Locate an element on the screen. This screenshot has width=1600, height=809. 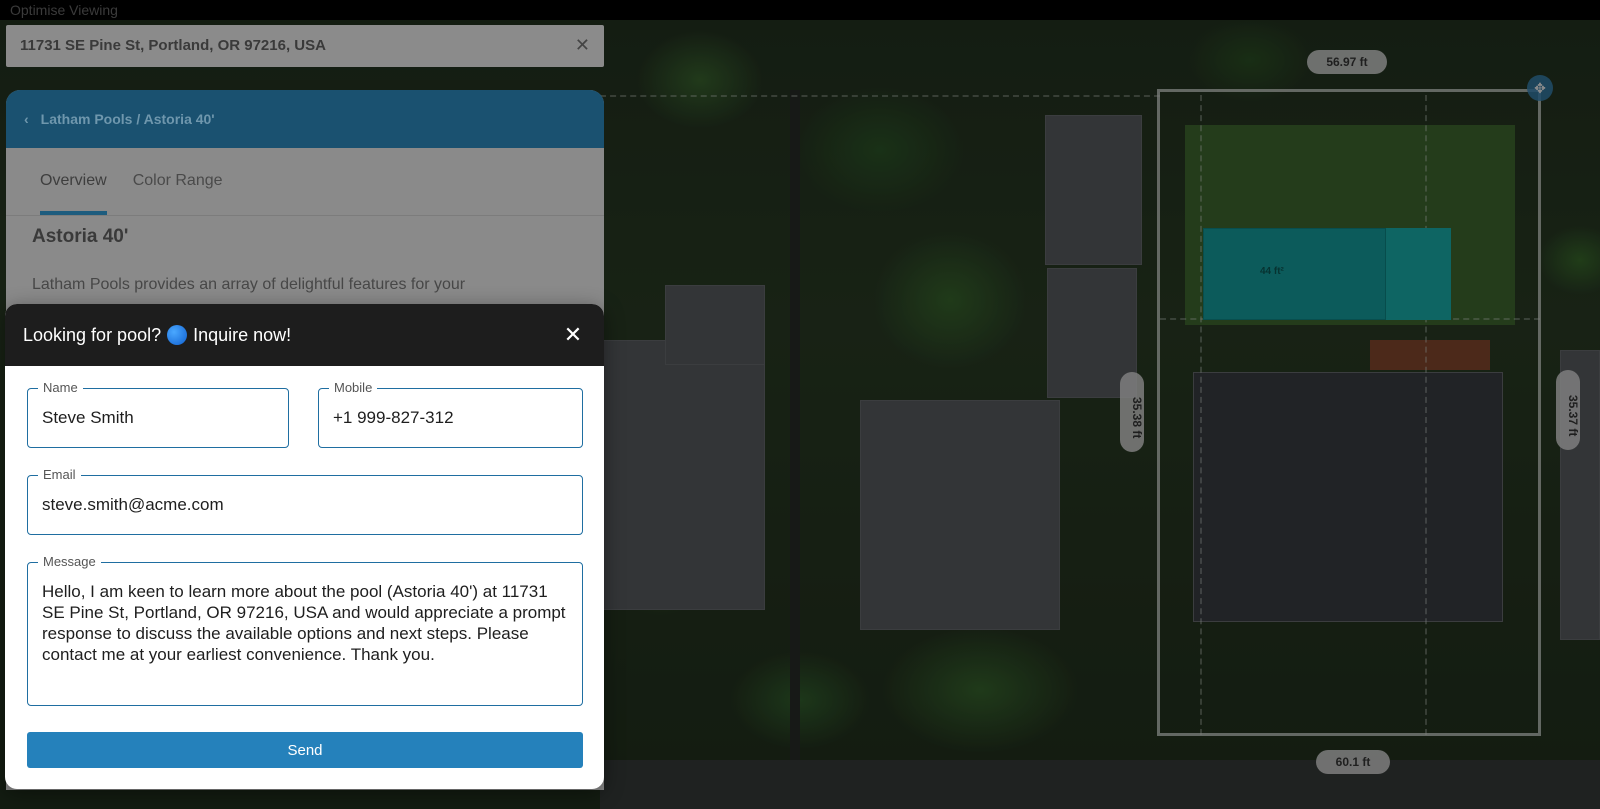
dialog-title-suffix: Inquire now! is located at coordinates (242, 334).